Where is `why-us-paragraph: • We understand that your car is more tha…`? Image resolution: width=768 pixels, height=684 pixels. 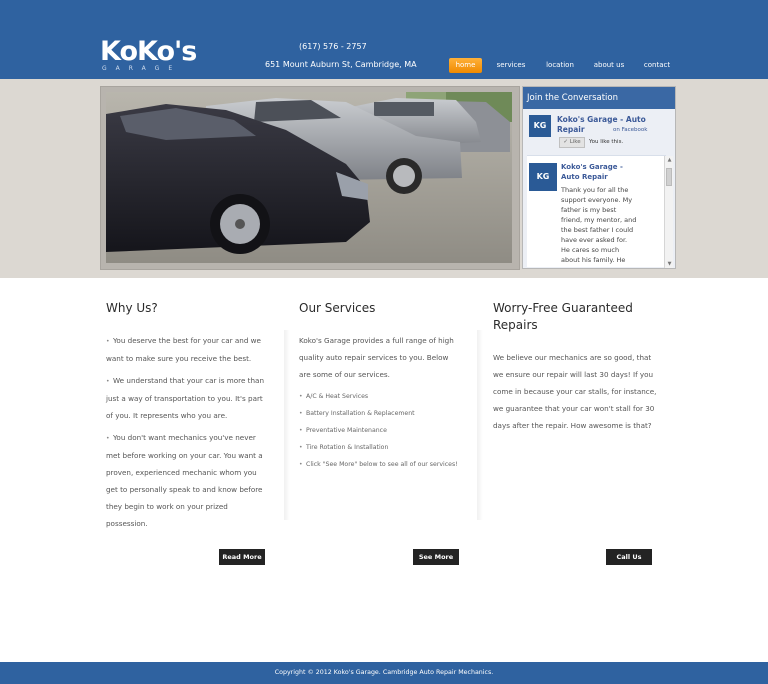 why-us-paragraph: • We understand that your car is more tha… is located at coordinates (187, 398).